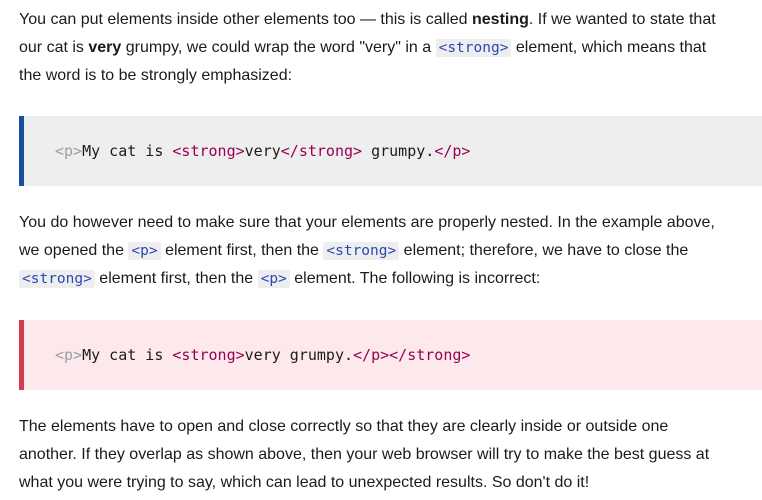  I want to click on bold-word-very: very, so click(105, 47).